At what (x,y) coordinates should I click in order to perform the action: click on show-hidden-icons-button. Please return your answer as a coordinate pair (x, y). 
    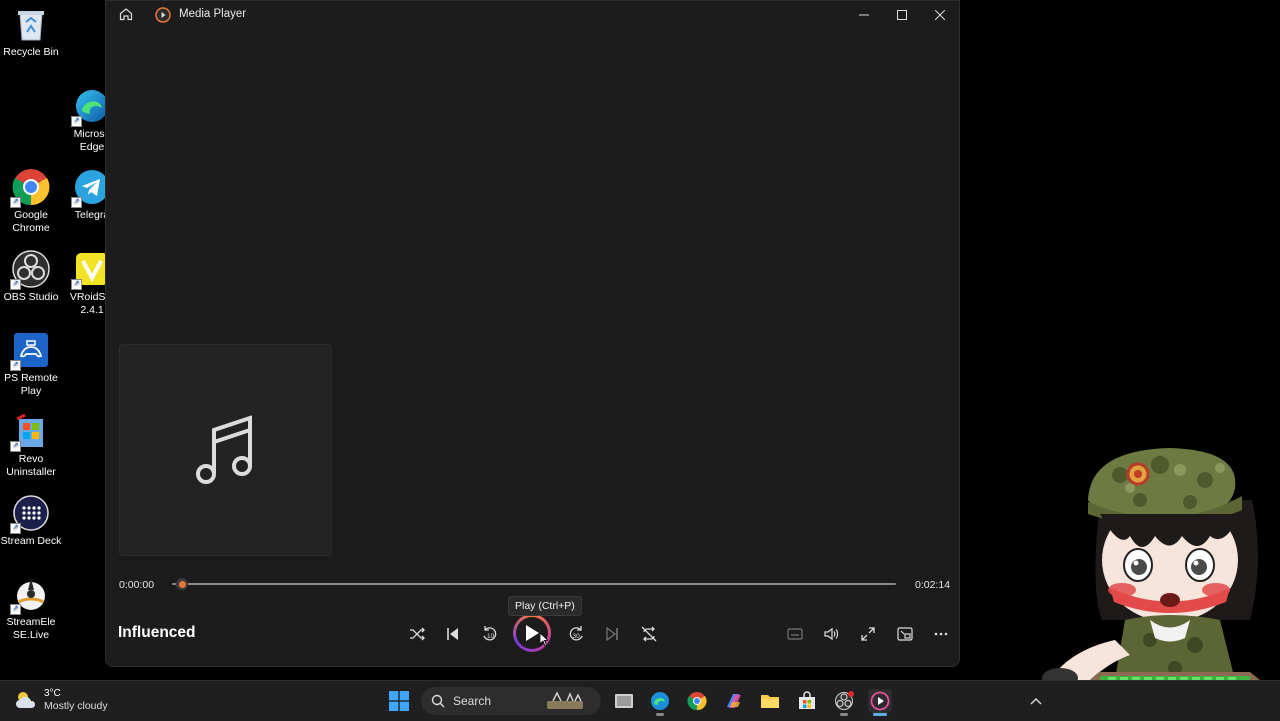
    Looking at the image, I should click on (1036, 701).